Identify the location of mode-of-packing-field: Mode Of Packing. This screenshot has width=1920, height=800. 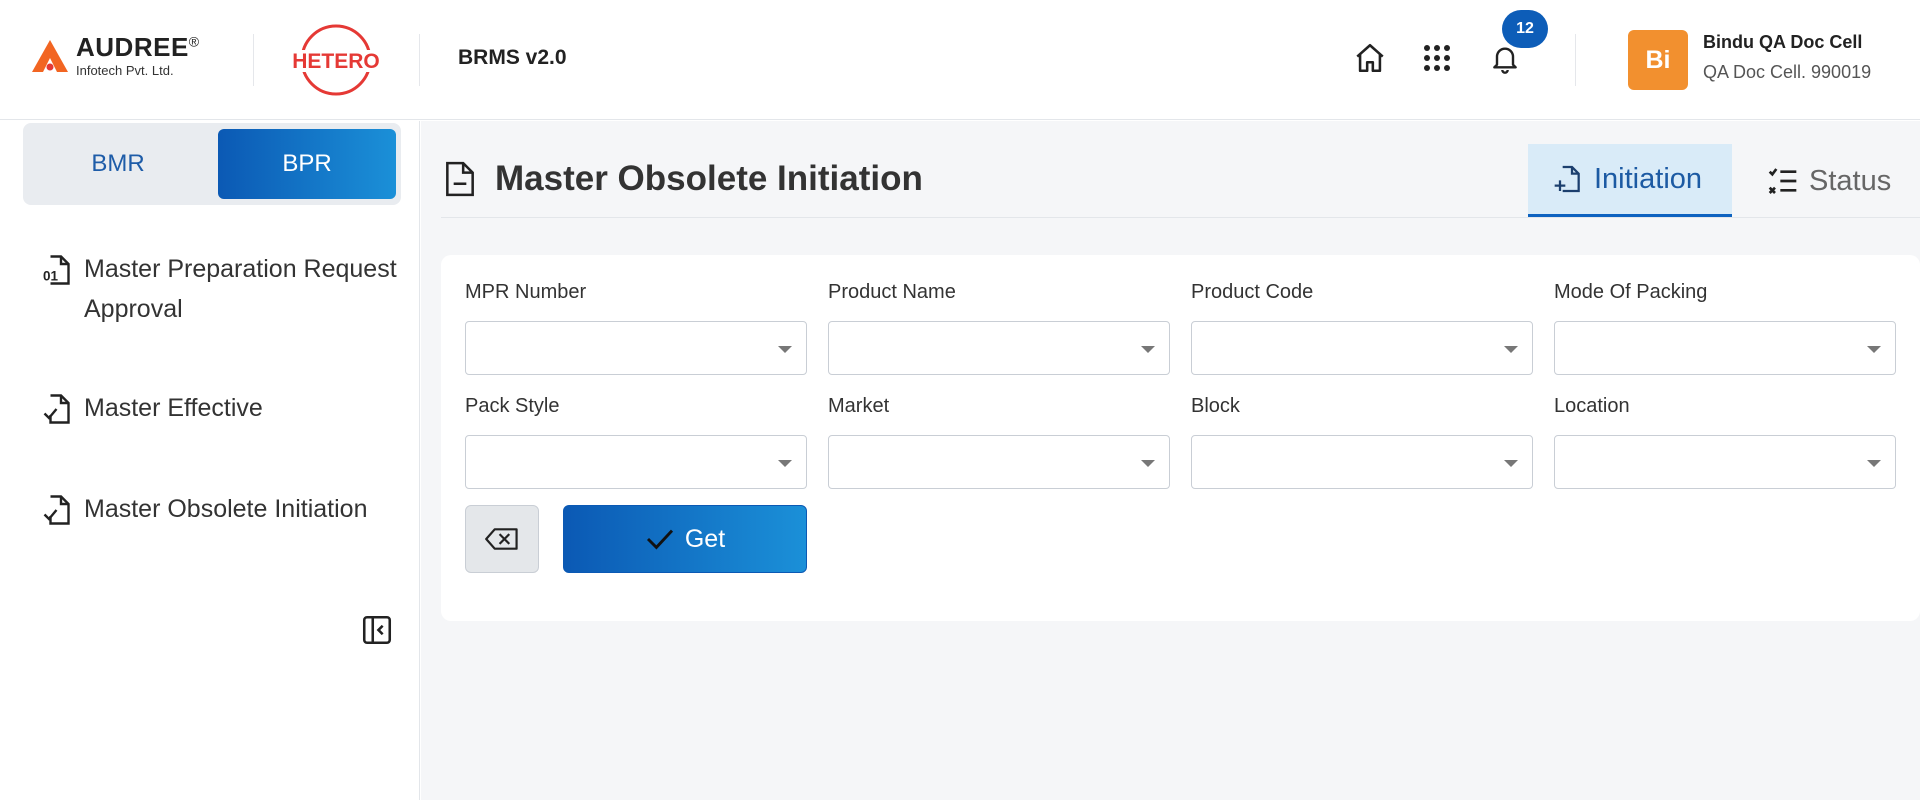
(1725, 328).